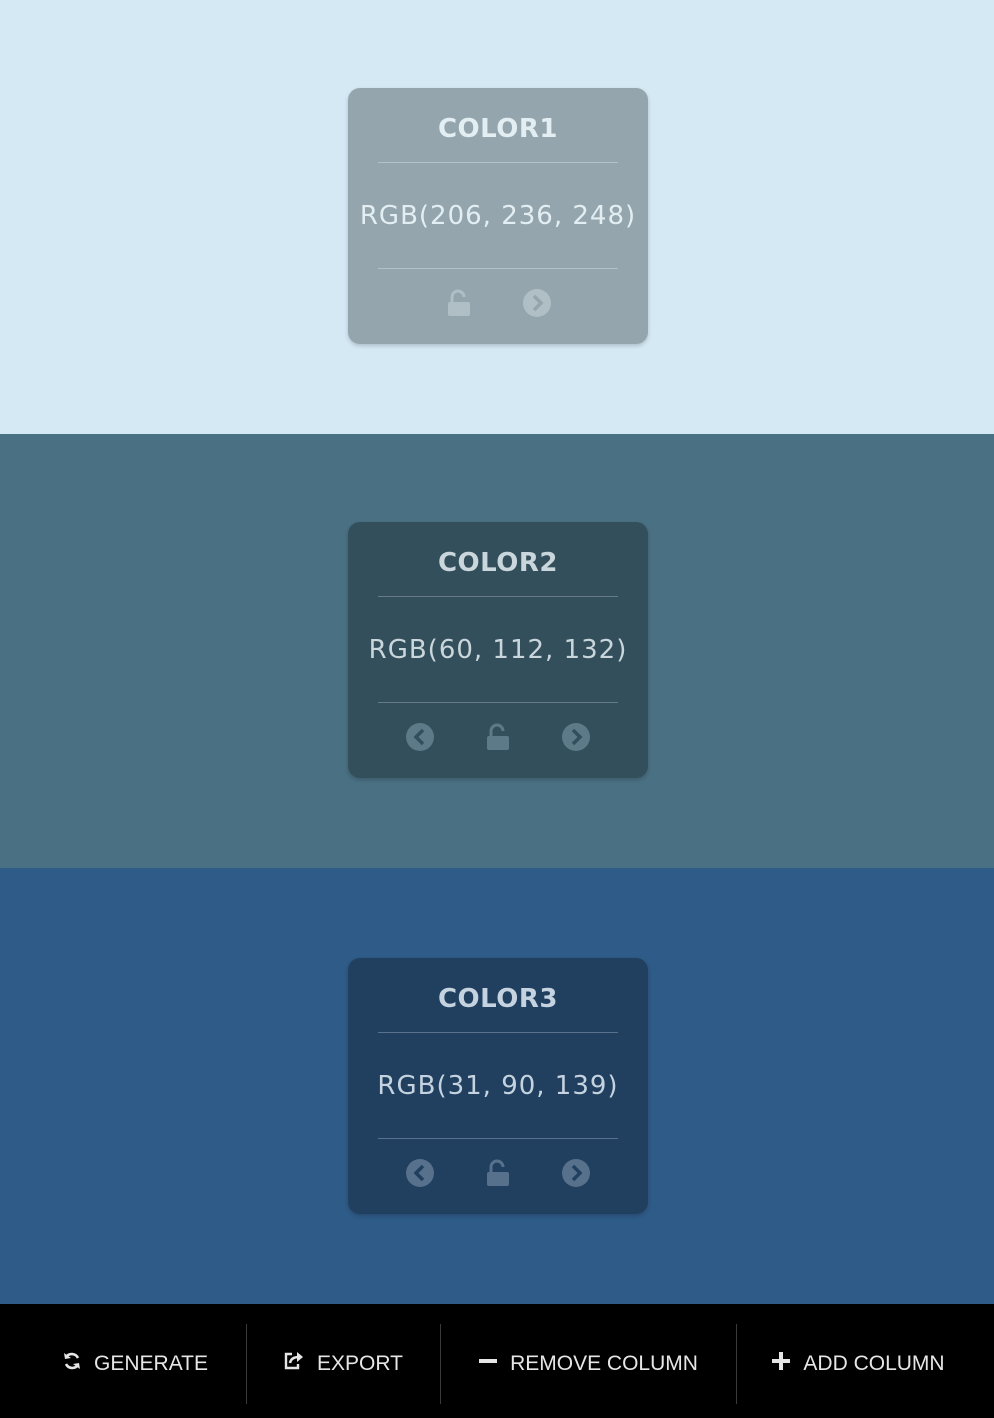 Image resolution: width=994 pixels, height=1418 pixels. Describe the element at coordinates (151, 1363) in the screenshot. I see `generate-label: GENERATE` at that location.